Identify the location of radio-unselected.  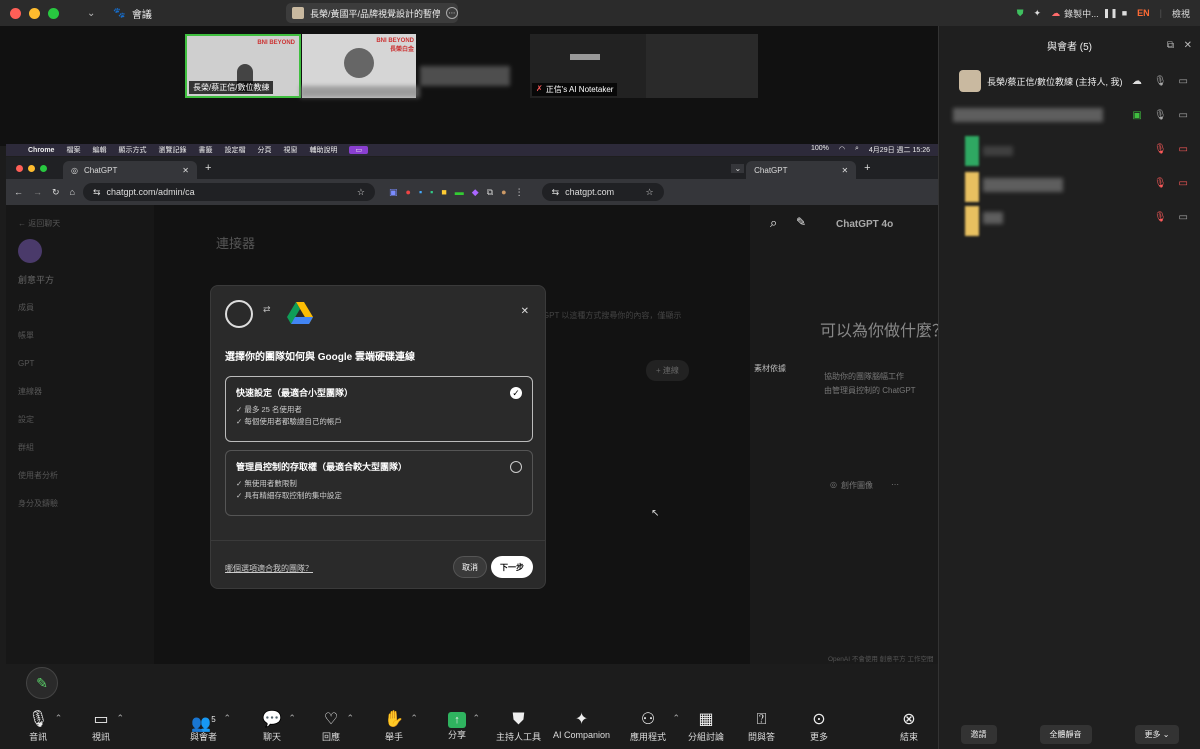
(516, 467).